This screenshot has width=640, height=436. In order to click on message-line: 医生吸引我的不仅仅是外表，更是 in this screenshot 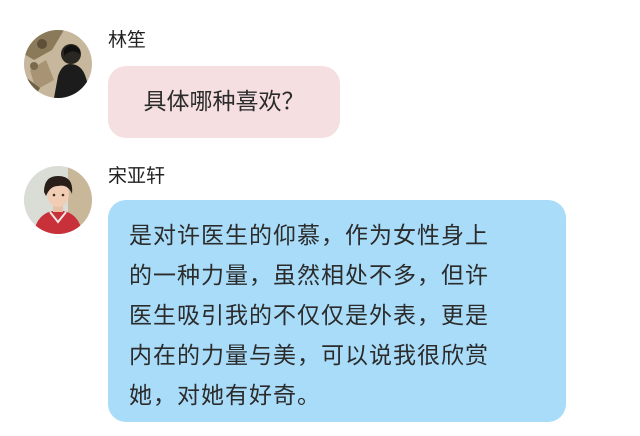, I will do `click(309, 316)`.